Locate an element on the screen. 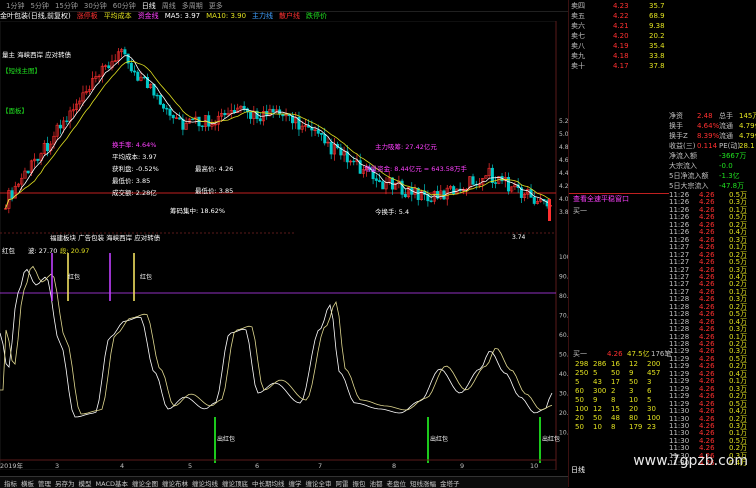 Image resolution: width=756 pixels, height=488 pixels. x-tick-label: 6 is located at coordinates (257, 466).